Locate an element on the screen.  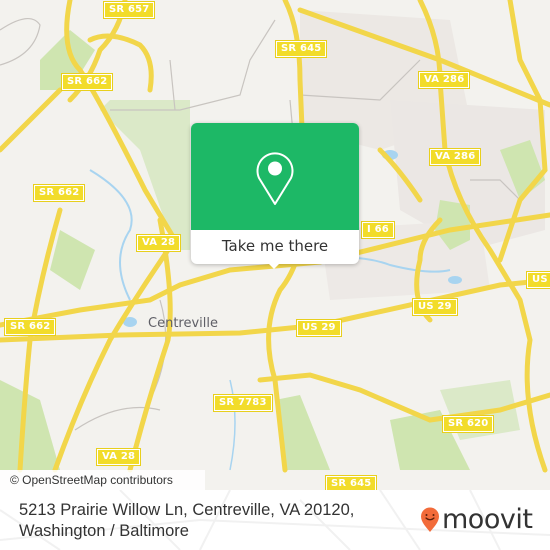
destination-popup: Take me there is located at coordinates (275, 196).